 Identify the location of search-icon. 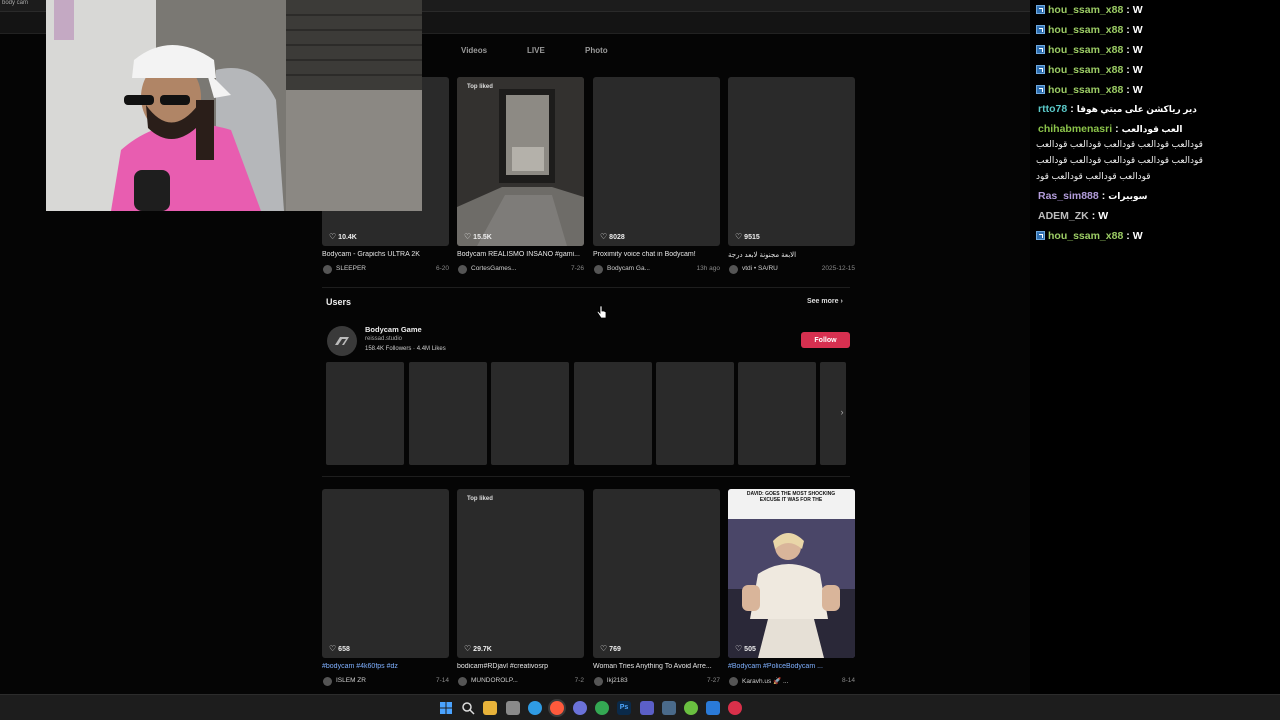
(468, 708).